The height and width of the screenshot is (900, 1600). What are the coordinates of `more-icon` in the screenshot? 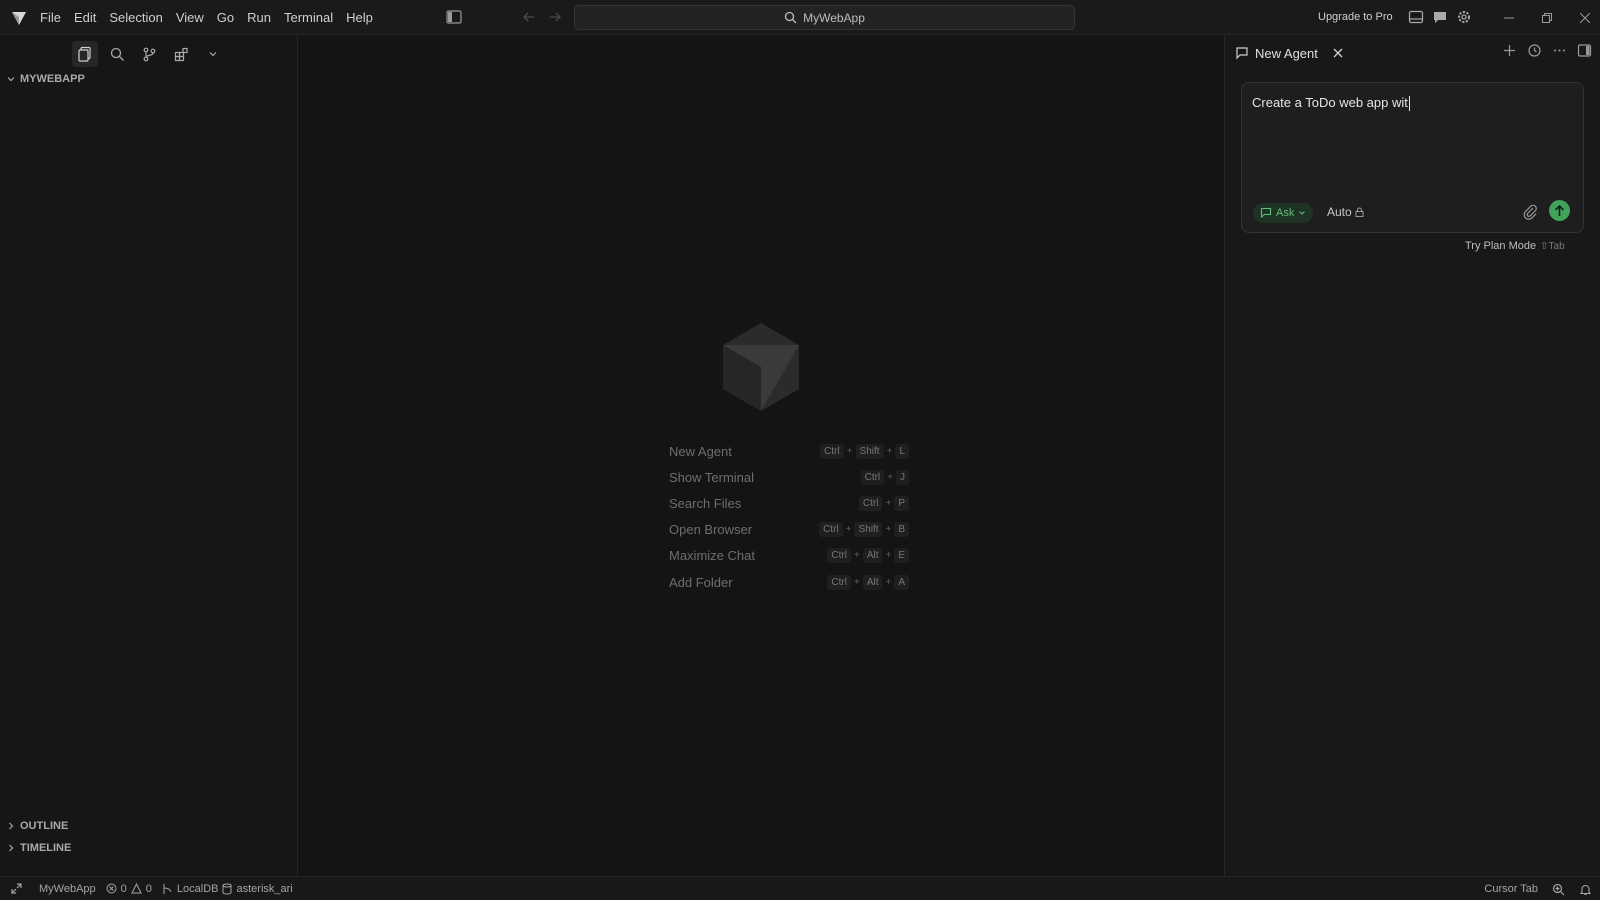 It's located at (1559, 50).